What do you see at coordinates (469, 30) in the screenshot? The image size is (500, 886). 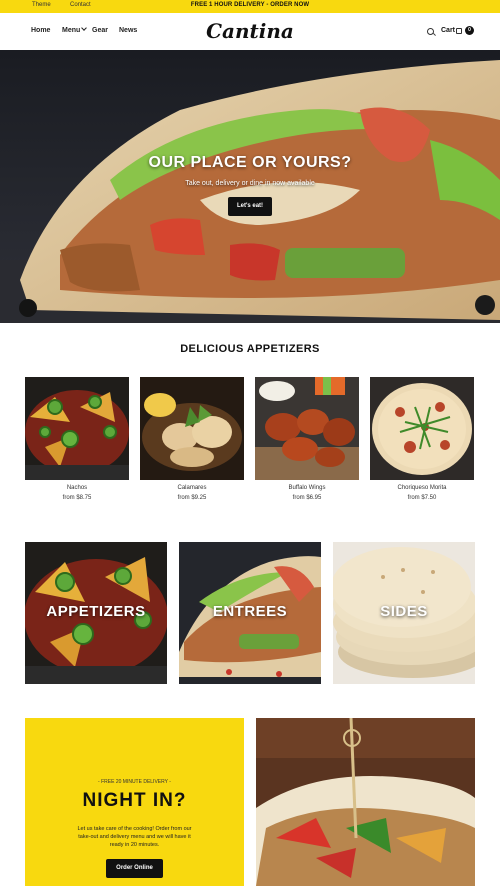 I see `cart-count-badge: 0` at bounding box center [469, 30].